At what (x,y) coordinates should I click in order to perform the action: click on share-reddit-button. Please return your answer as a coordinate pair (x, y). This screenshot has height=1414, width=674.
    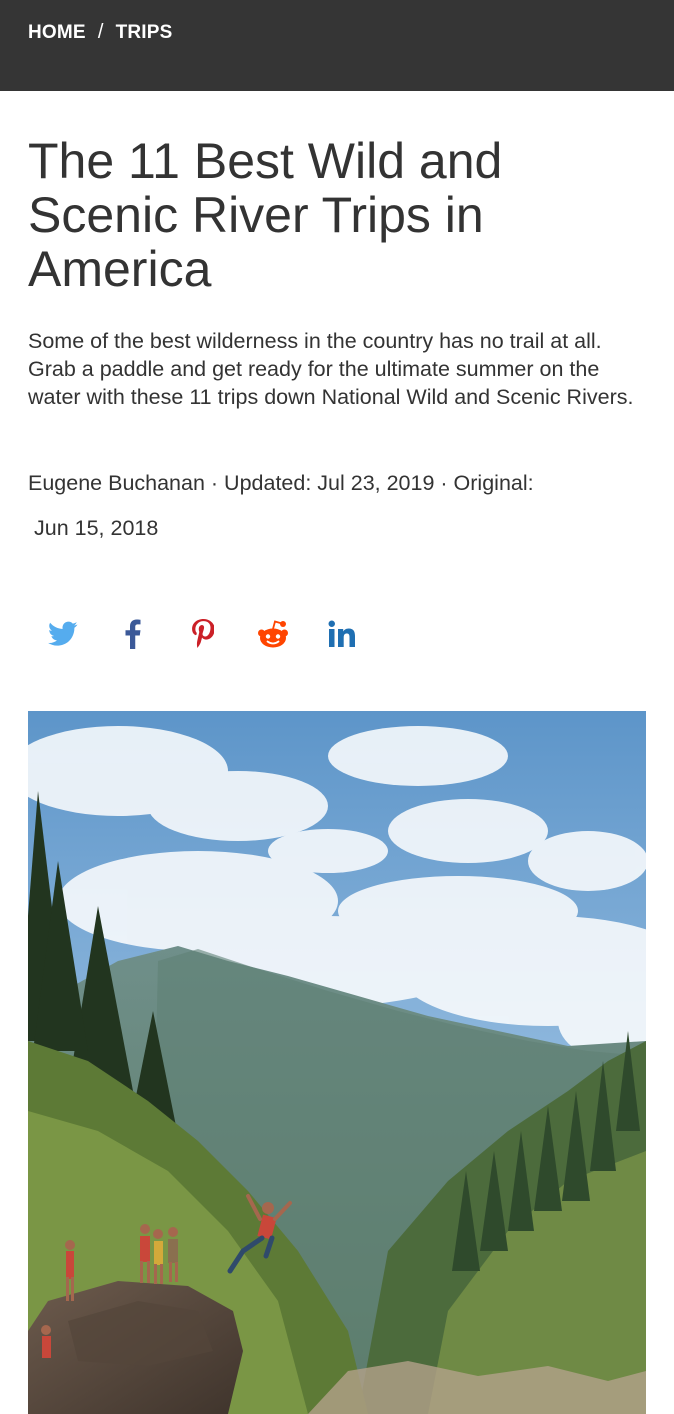
    Looking at the image, I should click on (273, 634).